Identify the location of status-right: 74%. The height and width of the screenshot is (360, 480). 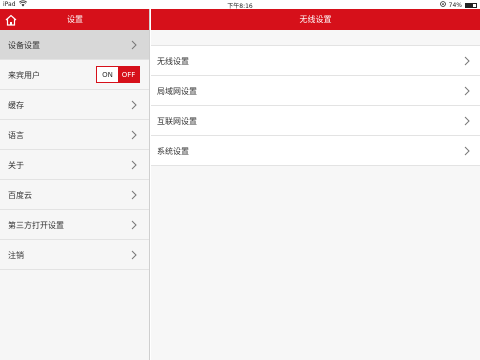
(458, 5).